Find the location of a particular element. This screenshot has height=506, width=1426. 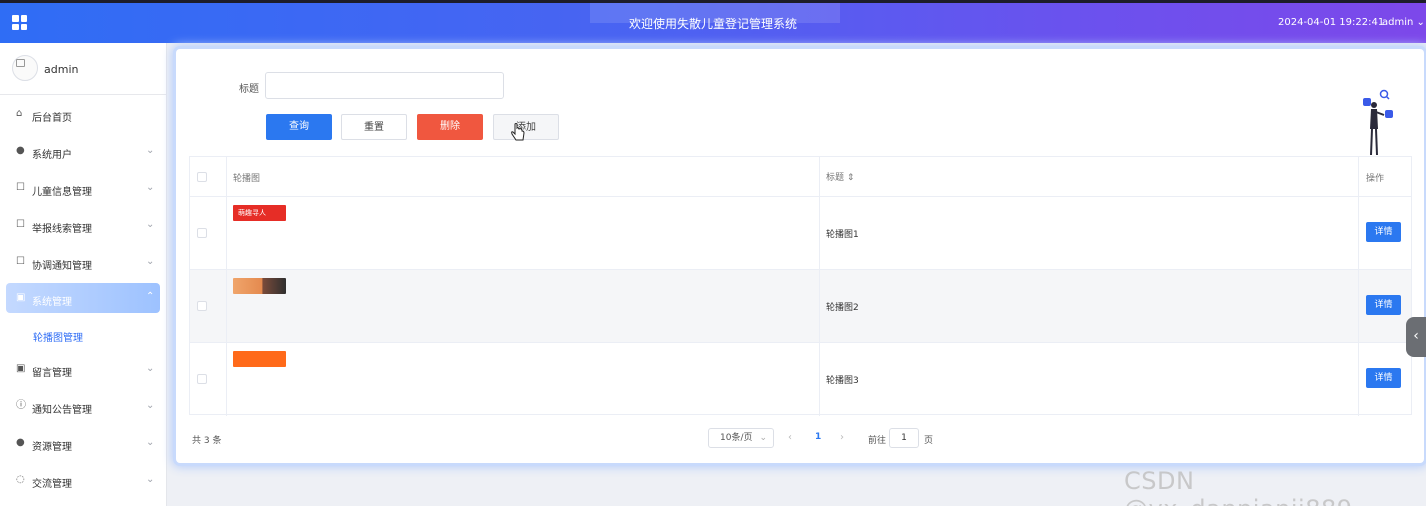

sidebar-item-label: 举报线索管理 is located at coordinates (62, 229).